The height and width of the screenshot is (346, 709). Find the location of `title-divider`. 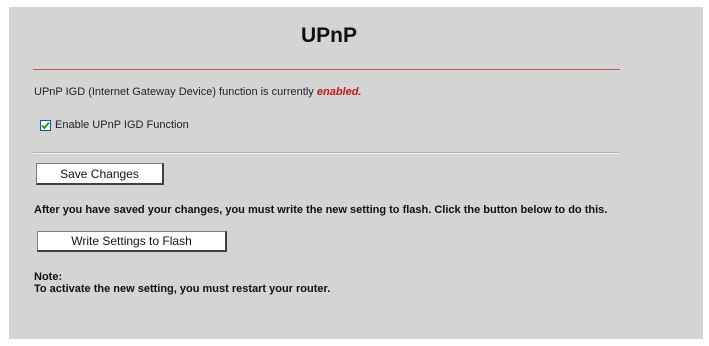

title-divider is located at coordinates (326, 69).